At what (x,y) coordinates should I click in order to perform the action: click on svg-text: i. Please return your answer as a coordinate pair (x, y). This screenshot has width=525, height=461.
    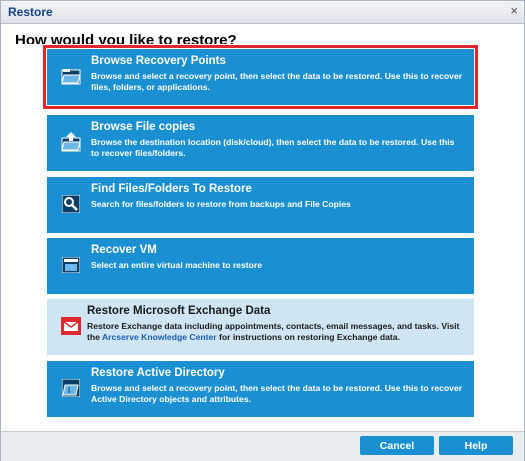
    Looking at the image, I should click on (69, 390).